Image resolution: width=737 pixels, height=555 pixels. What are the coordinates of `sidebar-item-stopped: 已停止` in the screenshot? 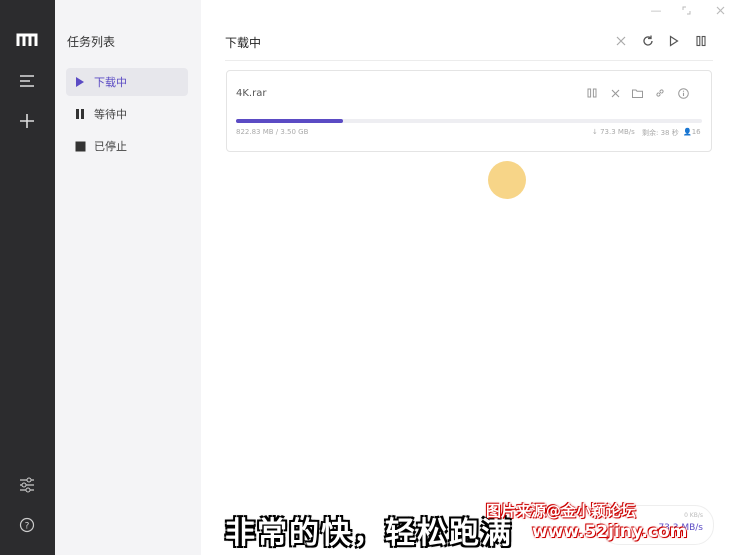 It's located at (127, 146).